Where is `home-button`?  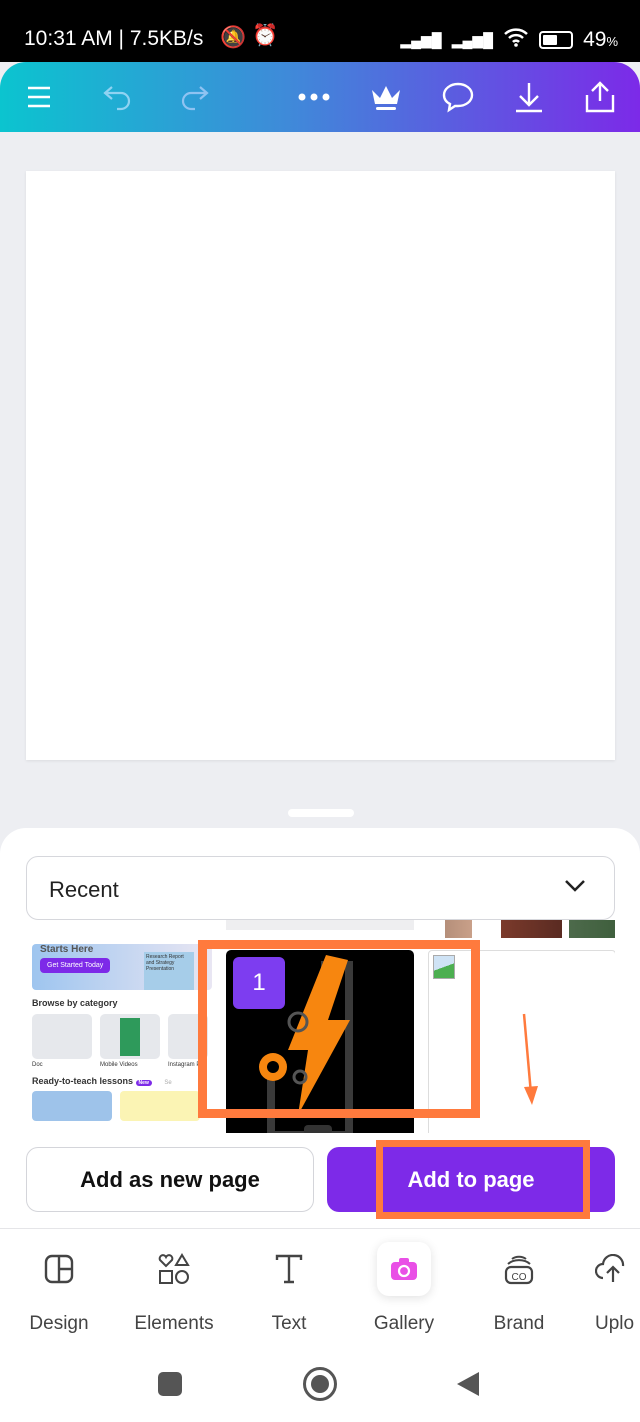
home-button is located at coordinates (320, 1384).